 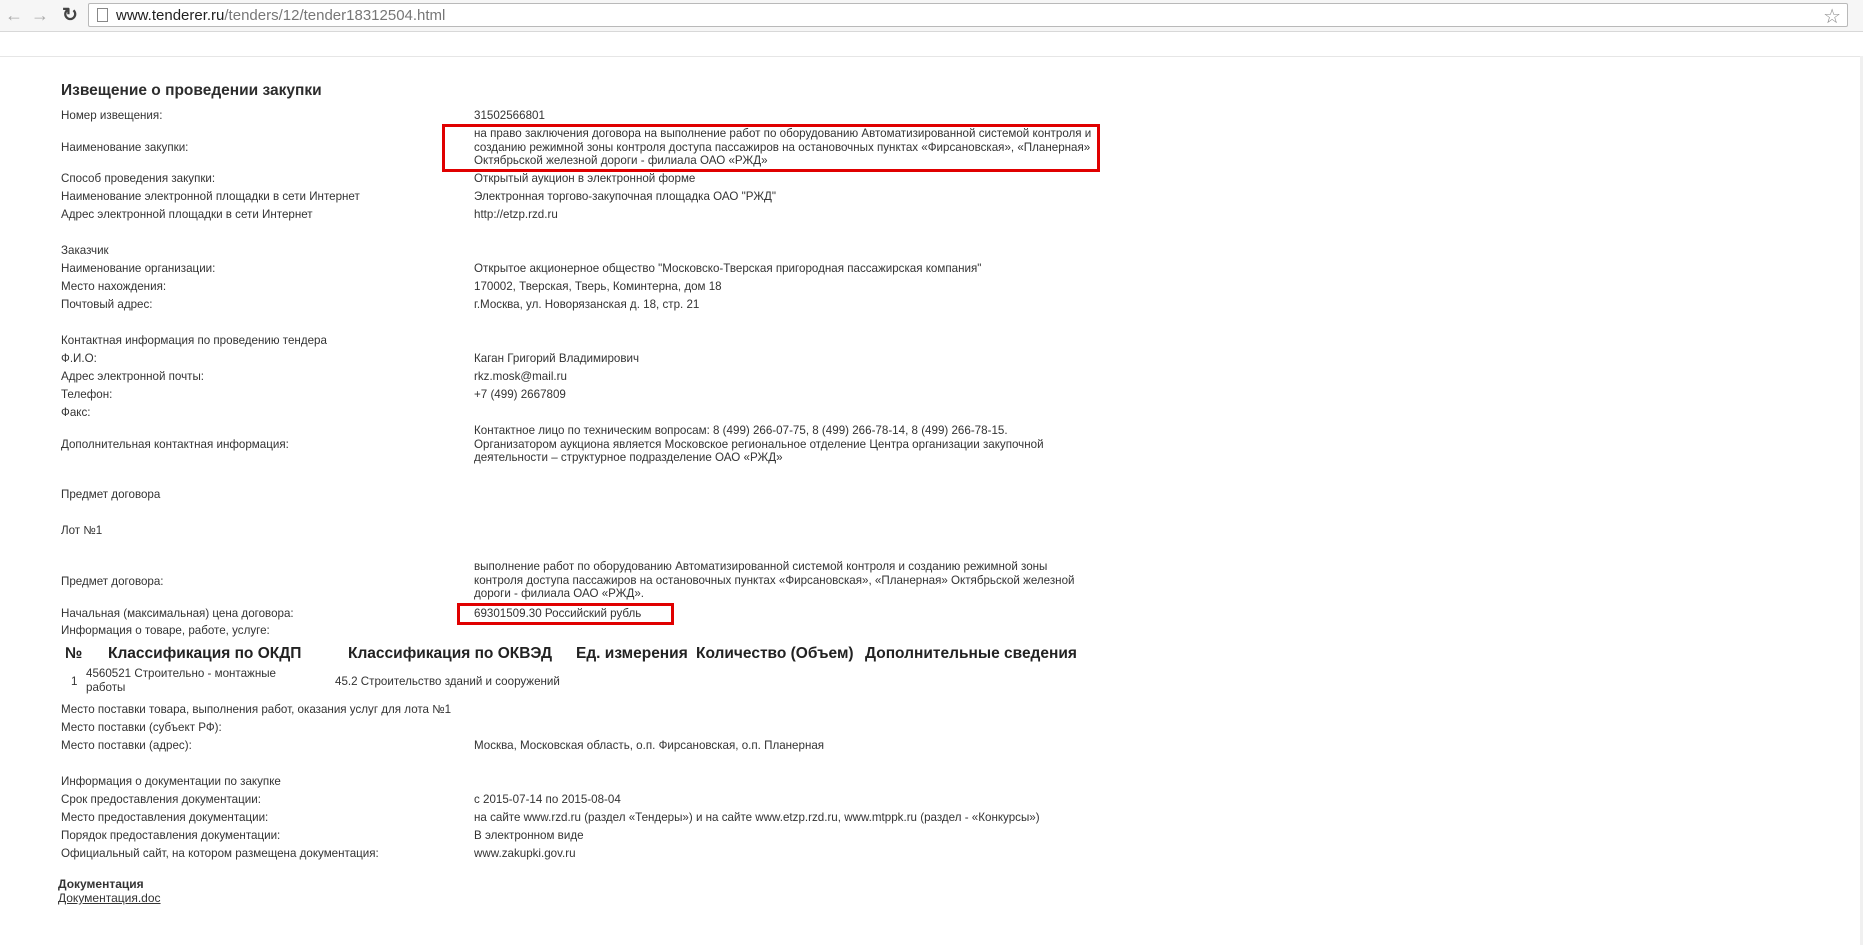 I want to click on delivery-region-label: Место поставки (субъект РФ):, so click(x=141, y=727).